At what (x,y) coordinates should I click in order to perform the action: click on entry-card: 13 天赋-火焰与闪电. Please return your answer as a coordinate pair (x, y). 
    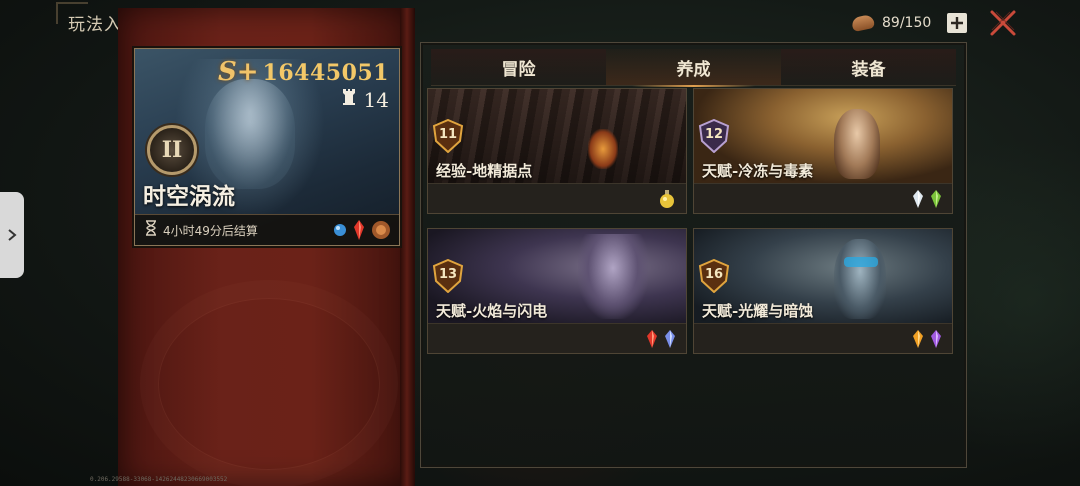
    Looking at the image, I should click on (557, 291).